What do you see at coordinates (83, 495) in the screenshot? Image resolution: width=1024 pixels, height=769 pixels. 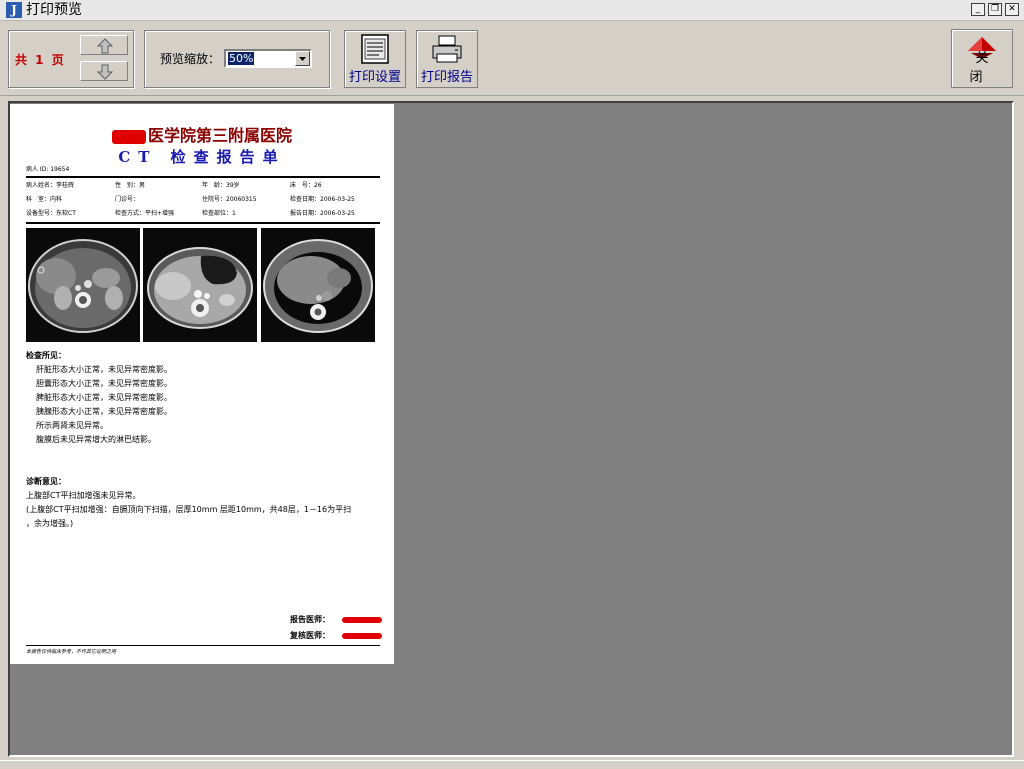 I see `diagnosis-line: 上腹部CT平扫加增强未见异常。` at bounding box center [83, 495].